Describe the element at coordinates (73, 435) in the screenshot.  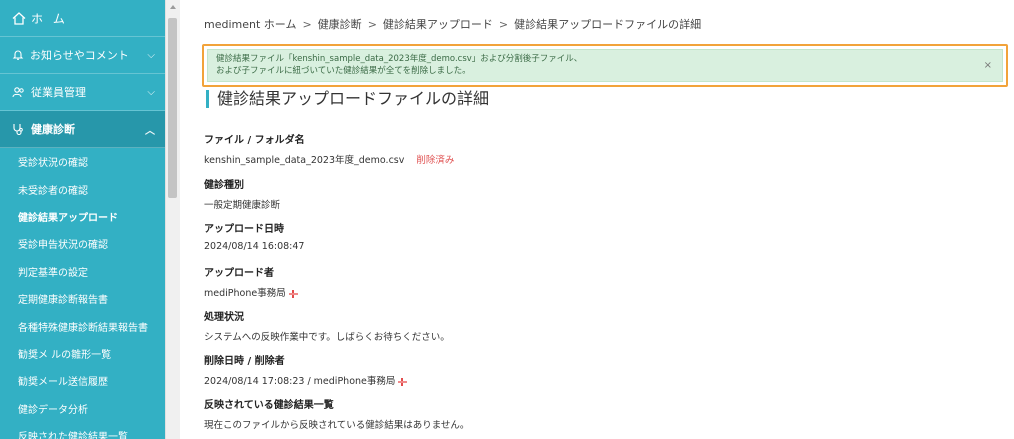
I see `sidebar-item-label: 反映された健診結果一覧` at that location.